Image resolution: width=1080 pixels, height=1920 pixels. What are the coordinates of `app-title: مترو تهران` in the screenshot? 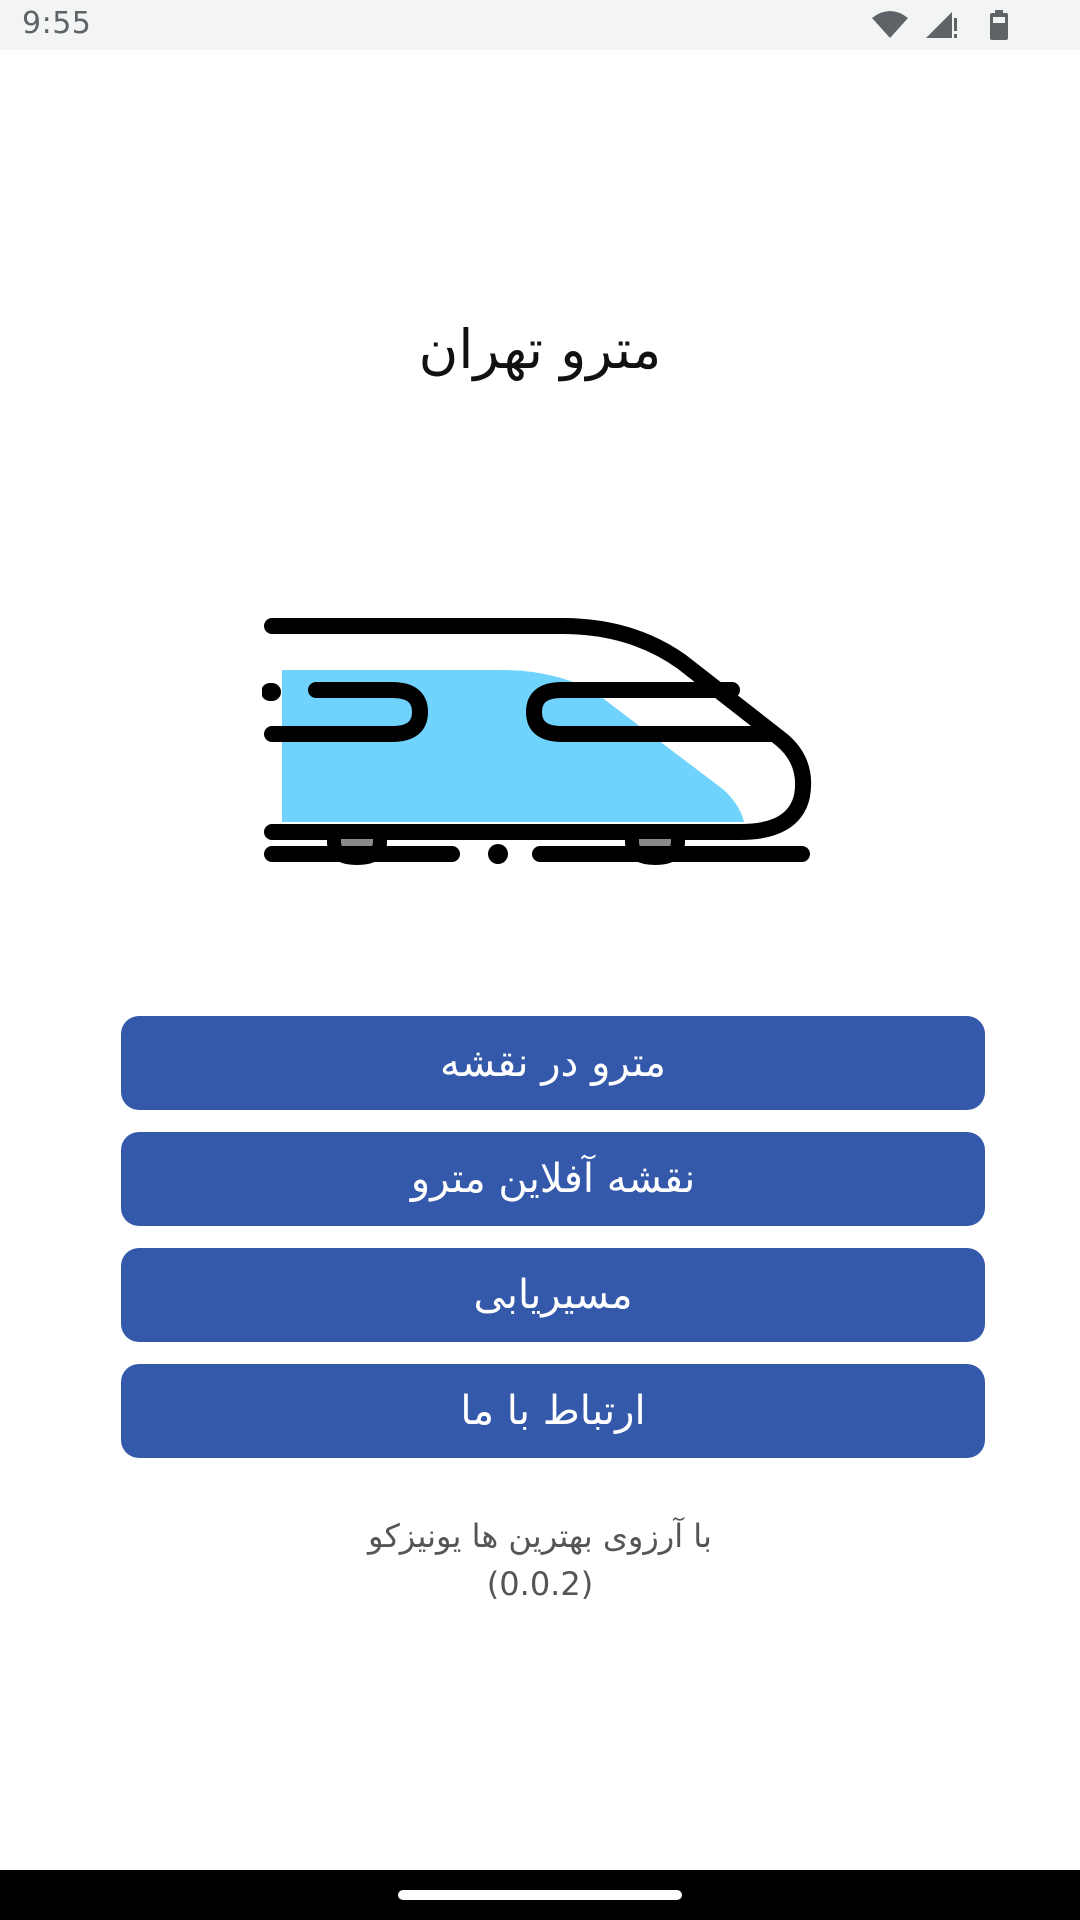 It's located at (540, 349).